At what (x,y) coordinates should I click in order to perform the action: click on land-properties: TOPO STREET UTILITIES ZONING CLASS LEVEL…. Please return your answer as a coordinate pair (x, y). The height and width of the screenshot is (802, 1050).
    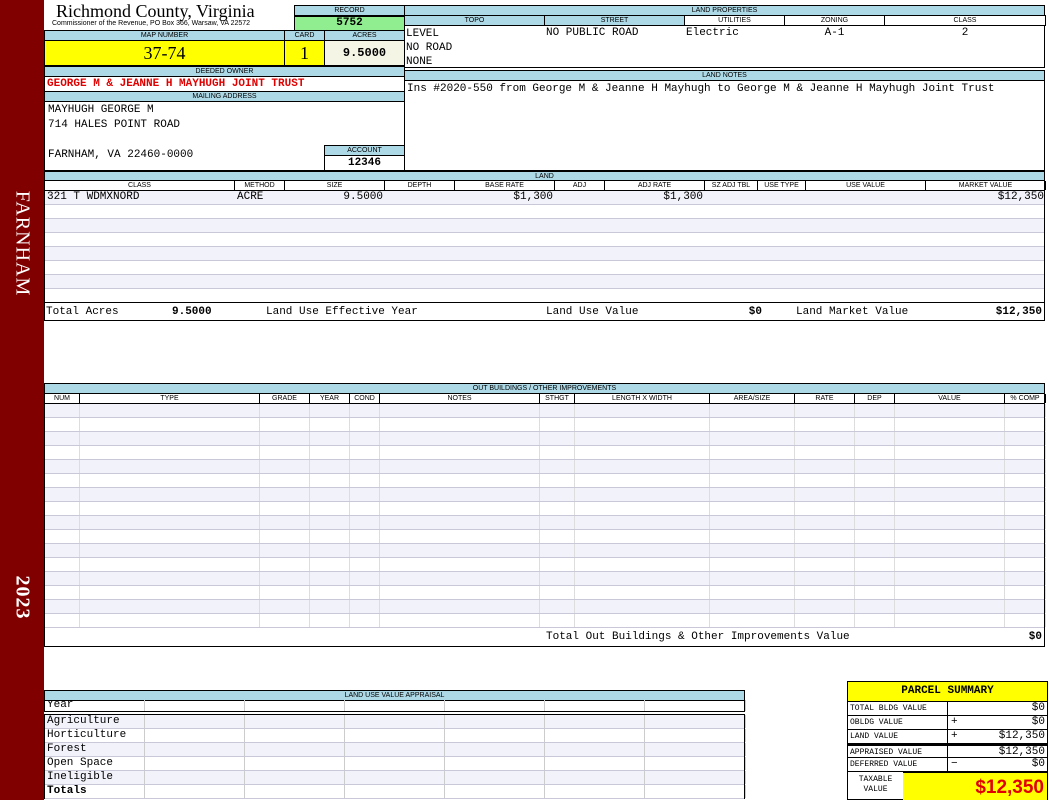
    Looking at the image, I should click on (725, 41).